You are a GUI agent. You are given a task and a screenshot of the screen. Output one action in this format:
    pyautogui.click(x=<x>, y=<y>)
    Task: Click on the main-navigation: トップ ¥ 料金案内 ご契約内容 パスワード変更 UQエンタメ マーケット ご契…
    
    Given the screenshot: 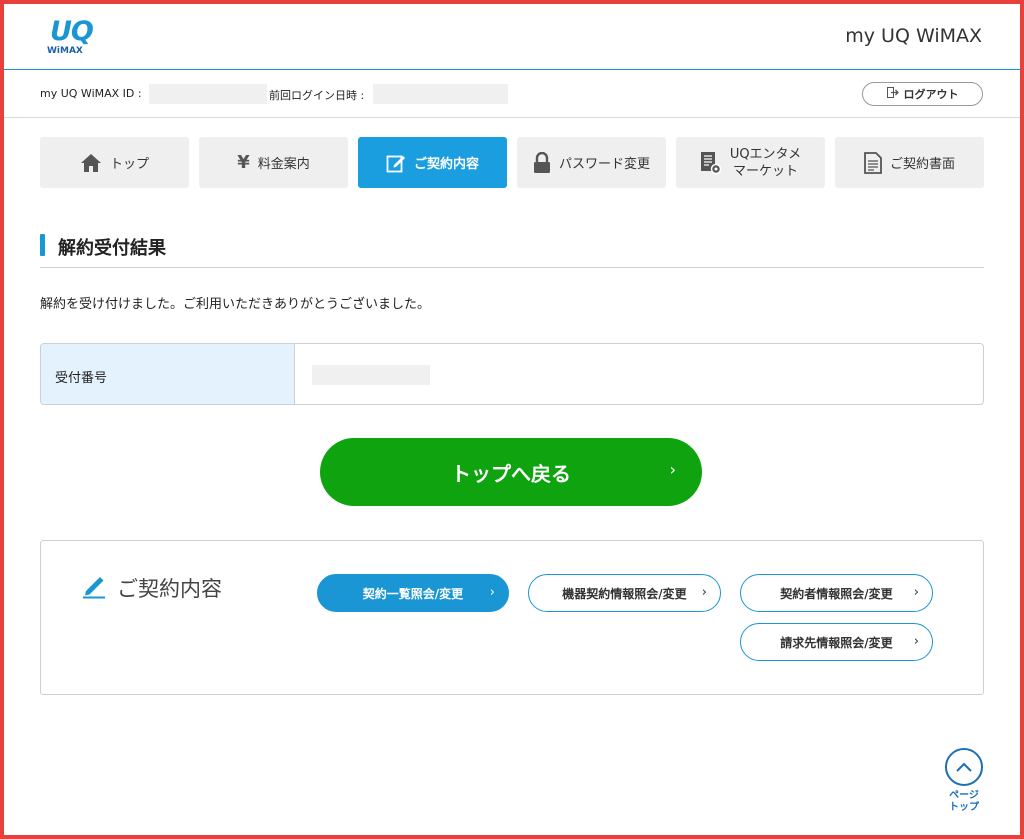 What is the action you would take?
    pyautogui.click(x=512, y=162)
    